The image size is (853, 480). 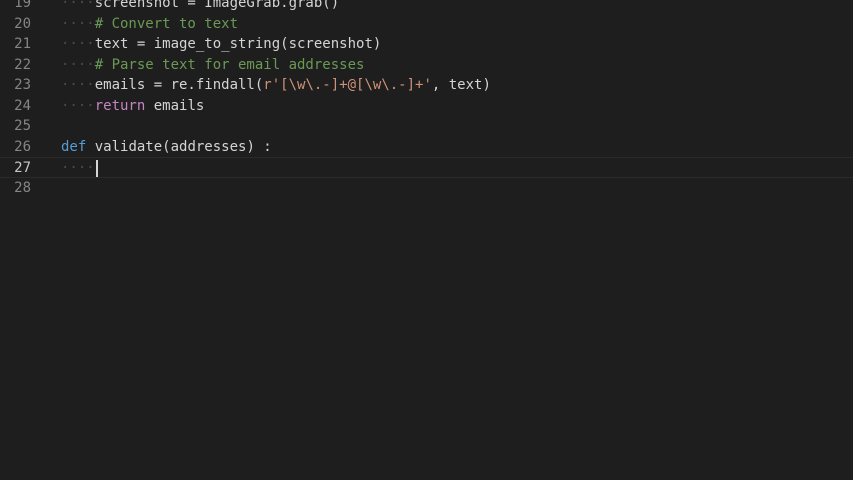 What do you see at coordinates (22, 85) in the screenshot?
I see `line-number: 23` at bounding box center [22, 85].